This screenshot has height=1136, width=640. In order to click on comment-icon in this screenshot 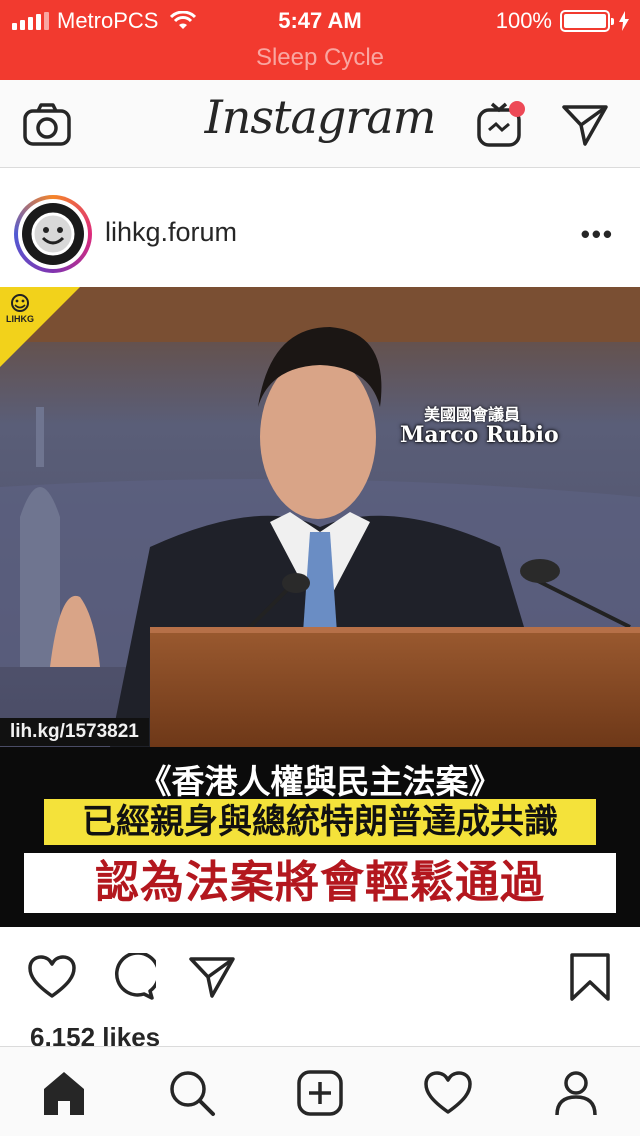, I will do `click(132, 977)`.